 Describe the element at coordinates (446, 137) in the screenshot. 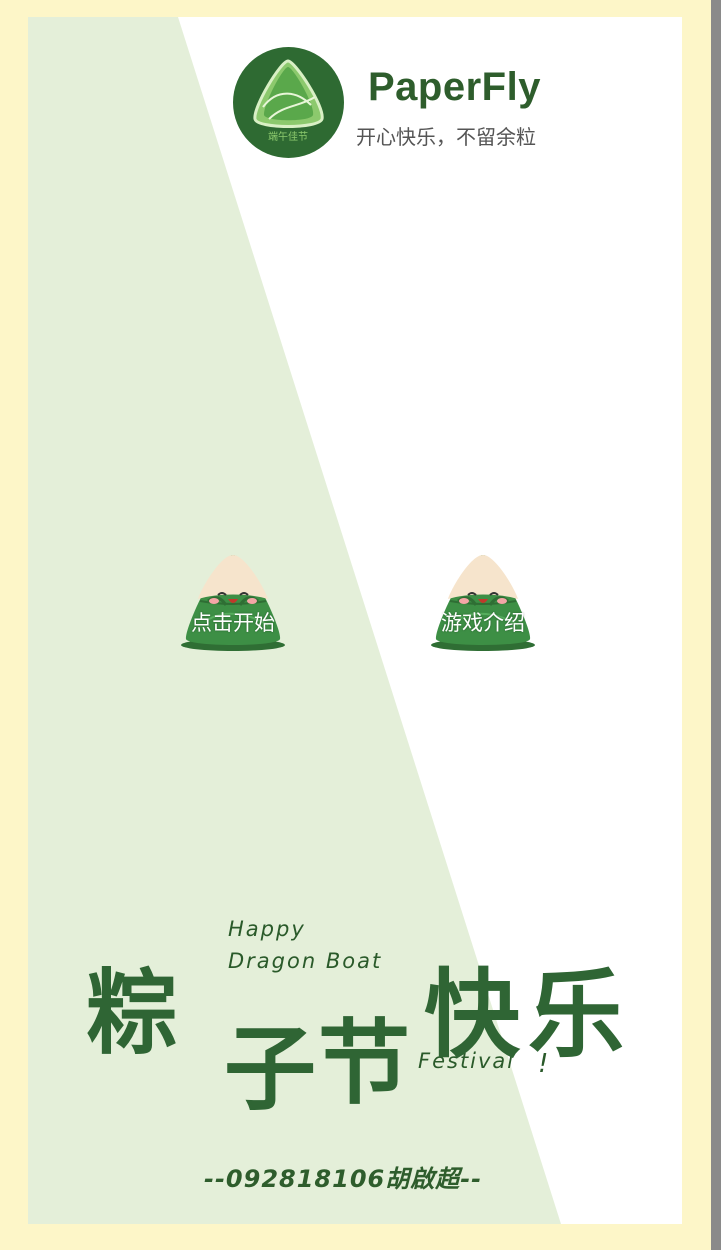

I see `app-subtitle: 开心快乐，不留余粒` at that location.